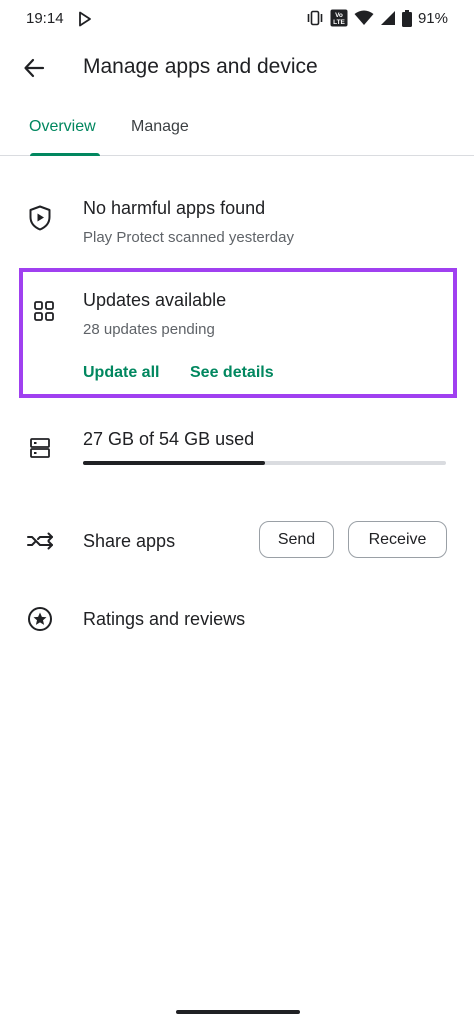  I want to click on app-bar: Manage apps and device, so click(237, 68).